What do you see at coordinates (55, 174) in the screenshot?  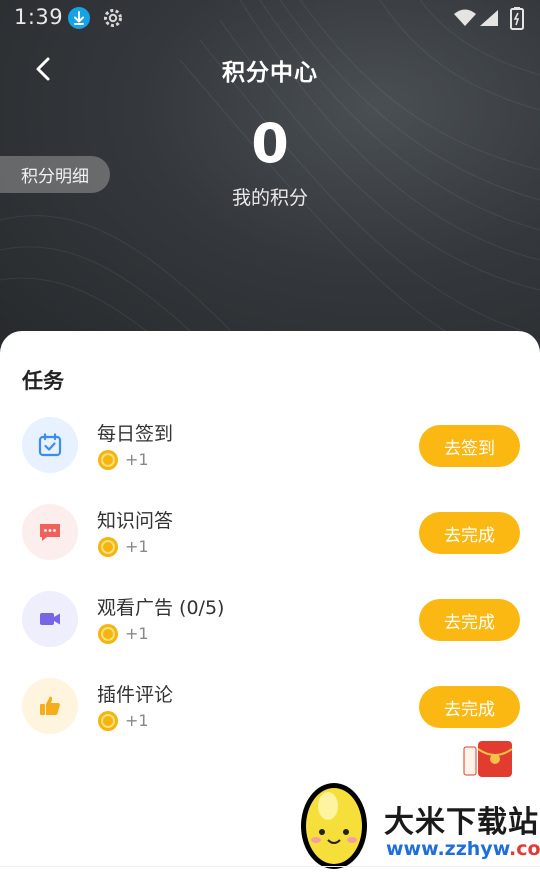 I see `points-detail-button: 积分明细` at bounding box center [55, 174].